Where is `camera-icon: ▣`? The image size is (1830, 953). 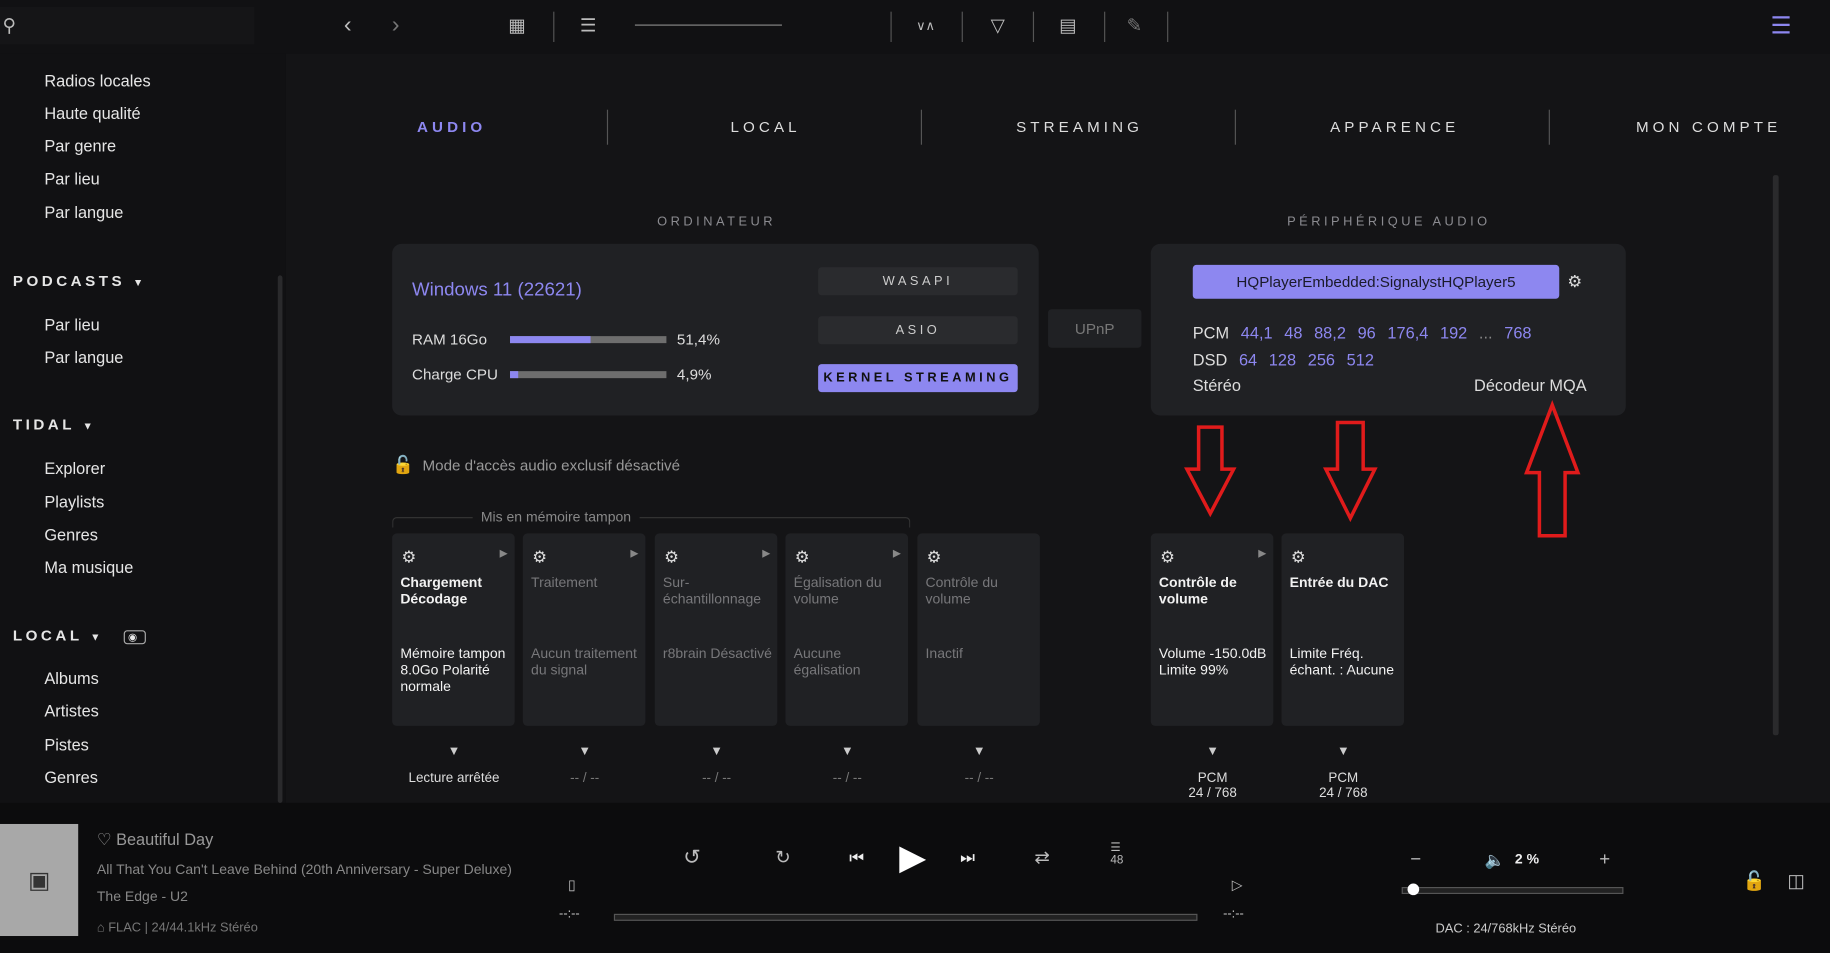
camera-icon: ▣ is located at coordinates (39, 880).